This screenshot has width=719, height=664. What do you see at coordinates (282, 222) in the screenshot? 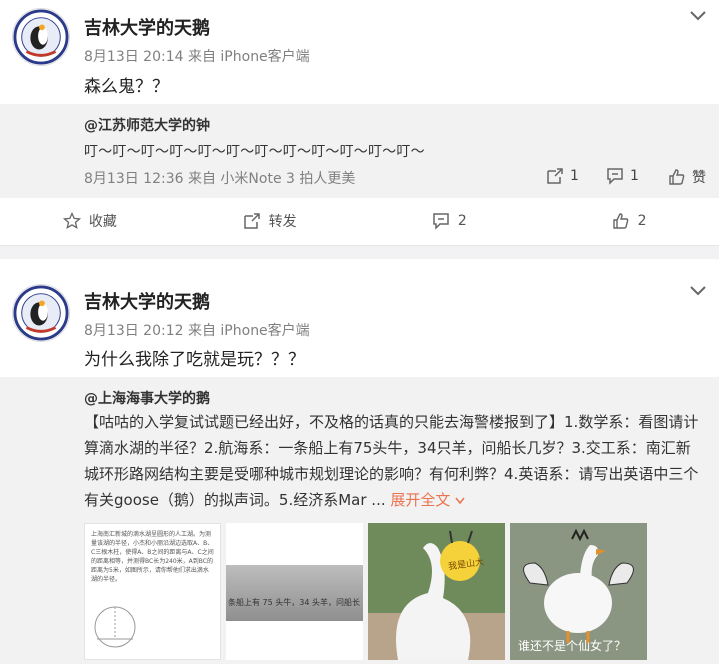
I see `repost-label: 转发` at bounding box center [282, 222].